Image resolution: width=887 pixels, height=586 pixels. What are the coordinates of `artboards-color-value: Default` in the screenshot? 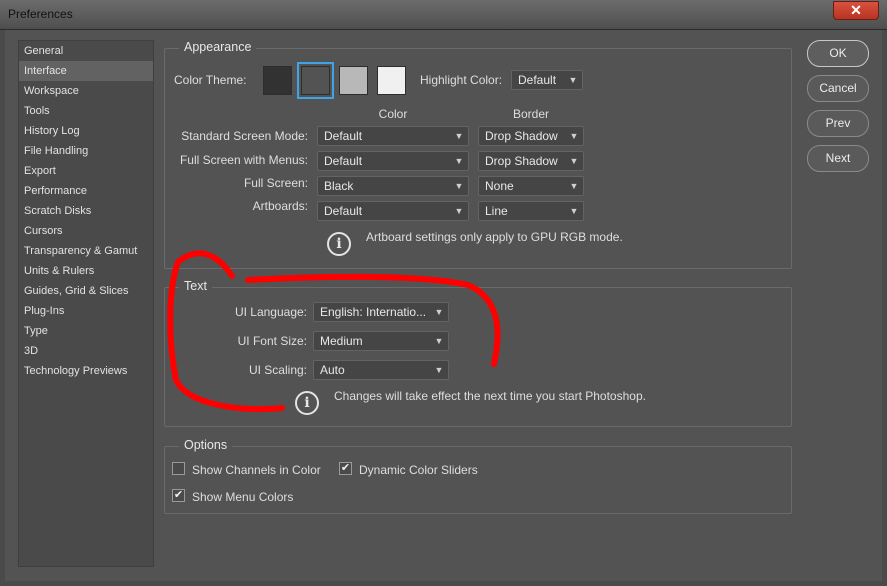 It's located at (343, 211).